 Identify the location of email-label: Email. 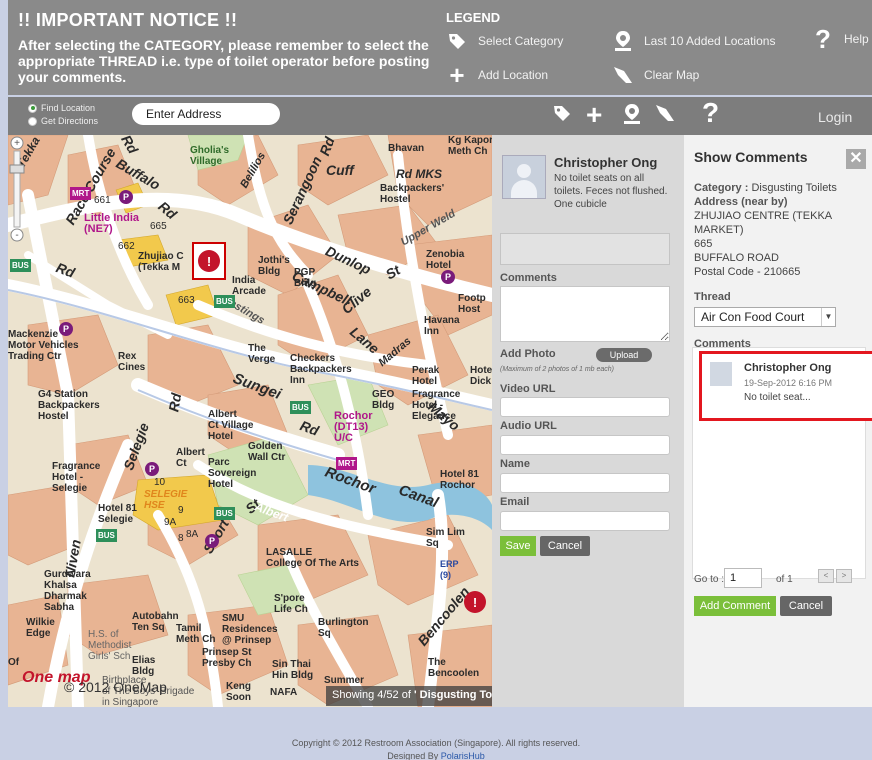
(515, 502).